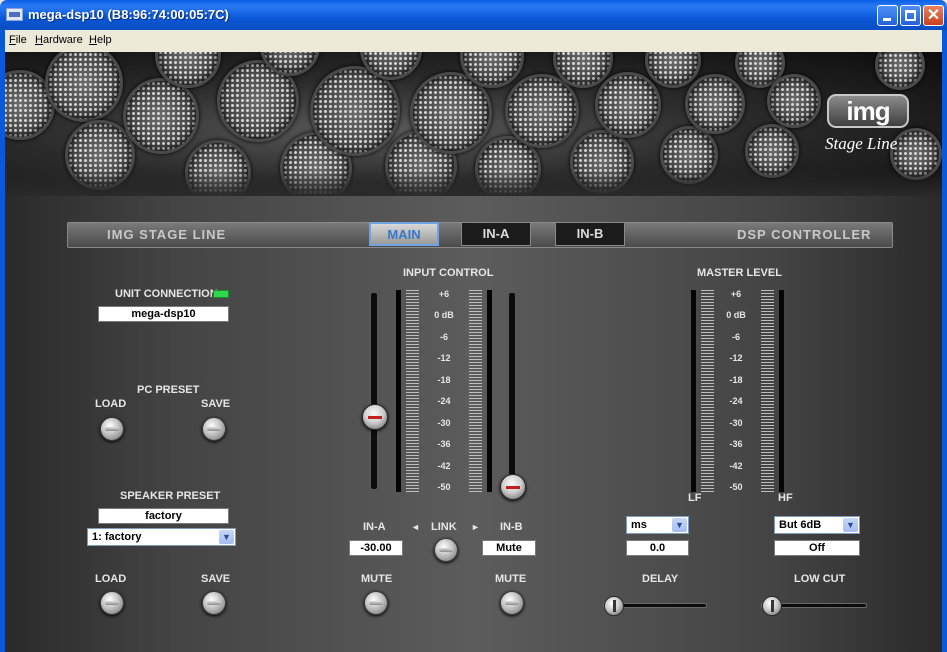 The image size is (947, 652). I want to click on product-label: DSP CONTROLLER, so click(804, 234).